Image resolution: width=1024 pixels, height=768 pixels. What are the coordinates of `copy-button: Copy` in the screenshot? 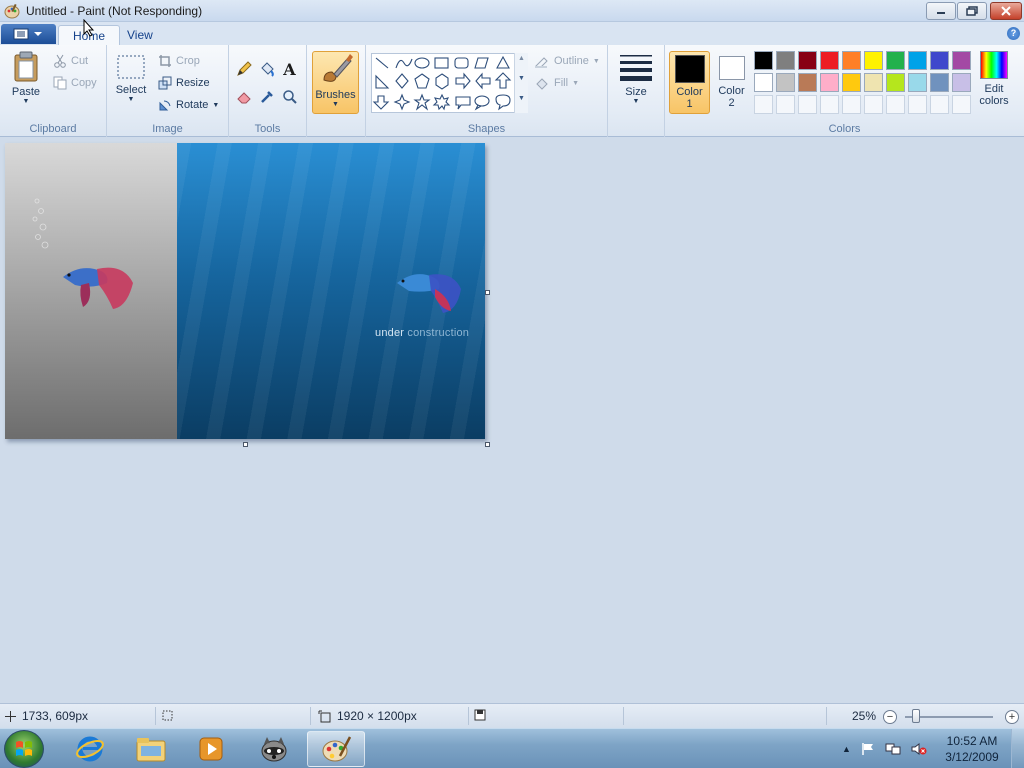 It's located at (75, 83).